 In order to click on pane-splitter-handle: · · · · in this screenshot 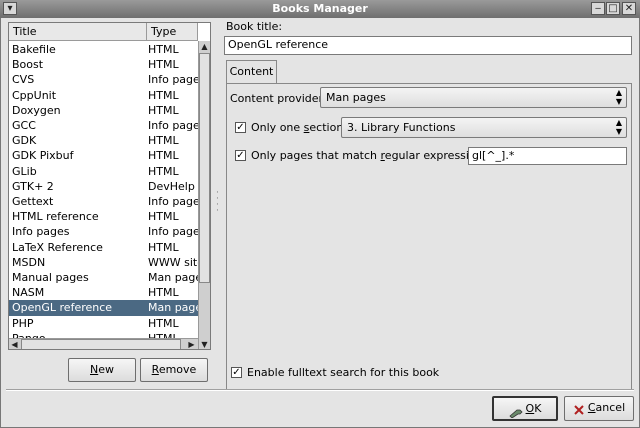, I will do `click(218, 202)`.